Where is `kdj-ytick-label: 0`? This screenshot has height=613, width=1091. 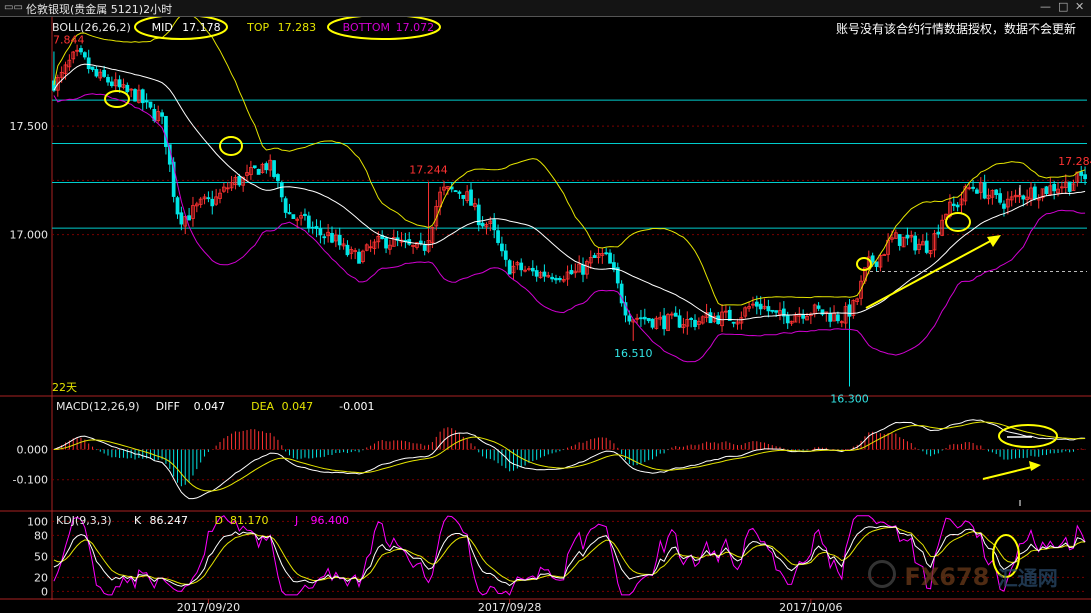 kdj-ytick-label: 0 is located at coordinates (44, 591).